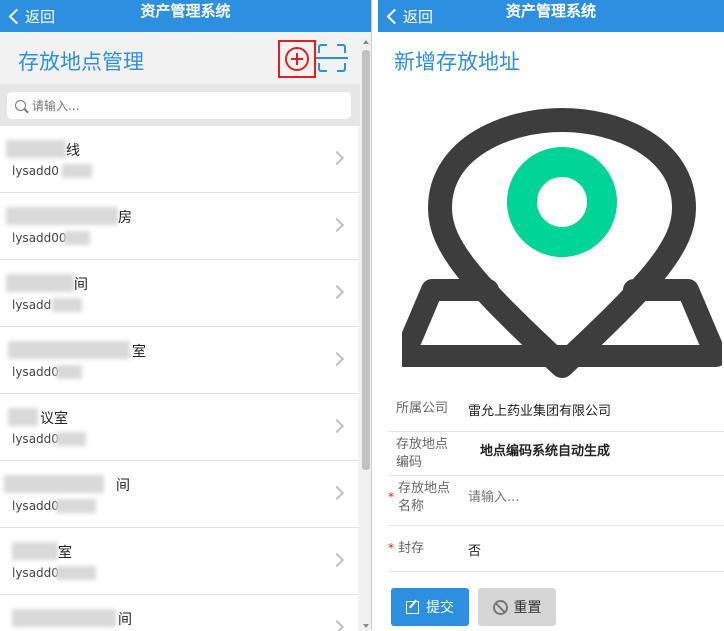 The height and width of the screenshot is (631, 724). I want to click on sealed-field: * 封存 否, so click(556, 549).